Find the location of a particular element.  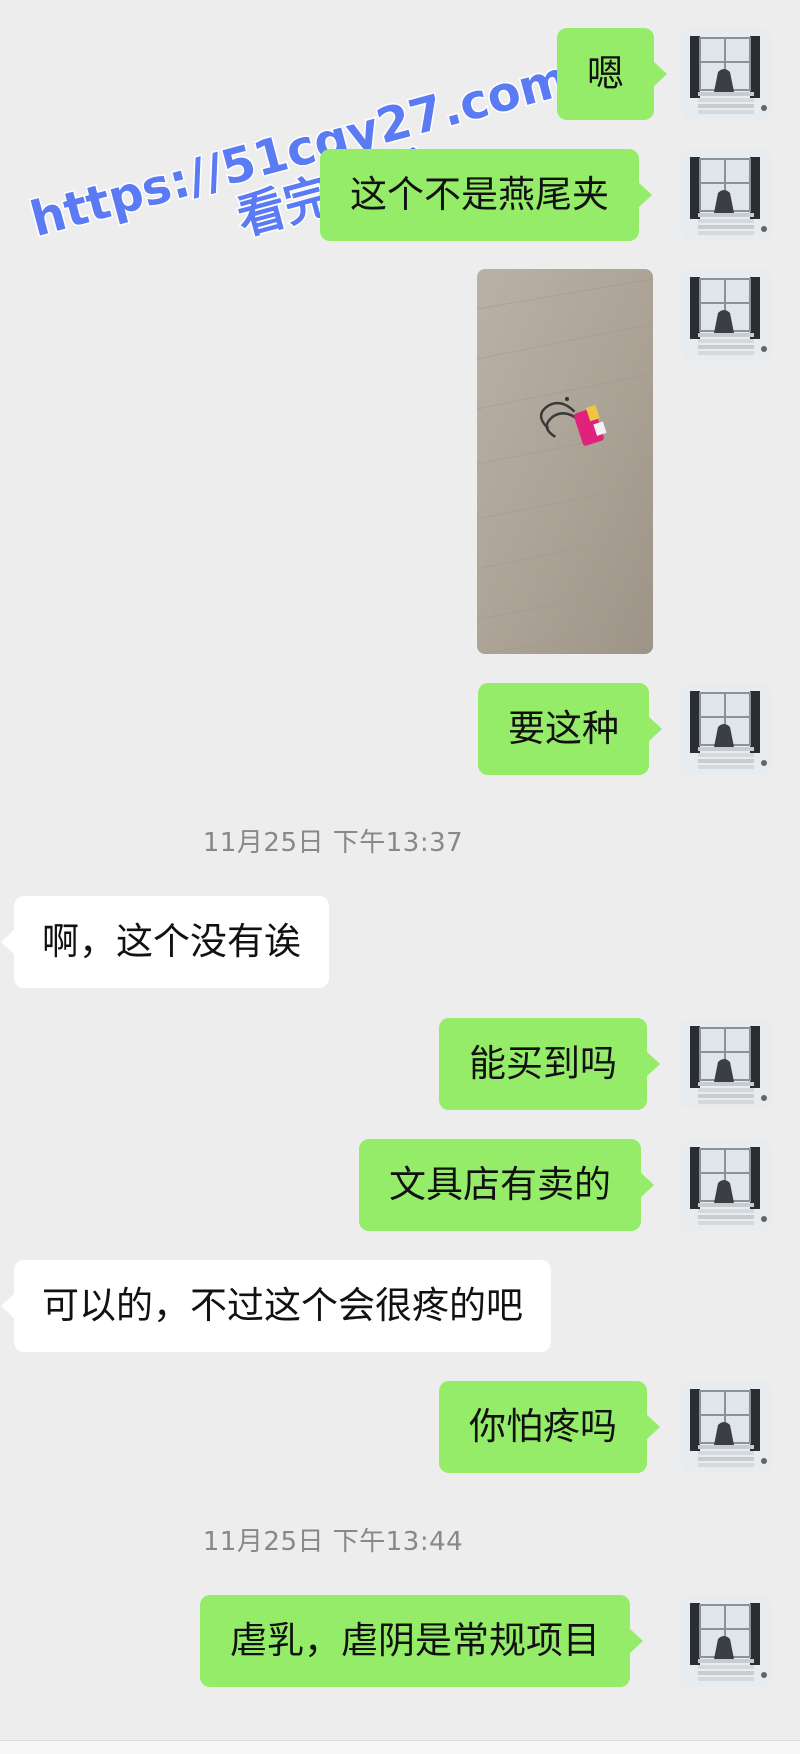

message-bubble-outgoing: 虐乳，虐阴是常规项目 is located at coordinates (421, 1641).